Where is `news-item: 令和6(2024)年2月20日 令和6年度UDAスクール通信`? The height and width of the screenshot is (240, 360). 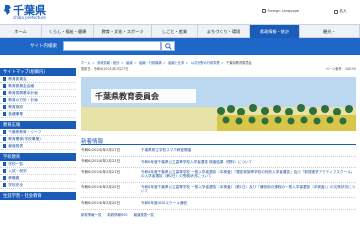
news-item: 令和6(2024)年2月20日 令和6年度UDAスクール通信 is located at coordinates (218, 204).